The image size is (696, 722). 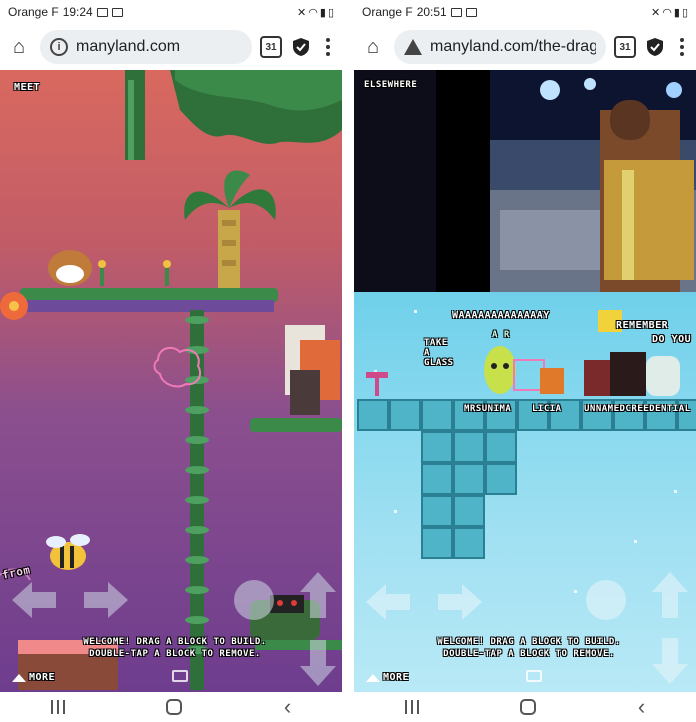 What do you see at coordinates (59, 47) in the screenshot?
I see `info-icon: i` at bounding box center [59, 47].